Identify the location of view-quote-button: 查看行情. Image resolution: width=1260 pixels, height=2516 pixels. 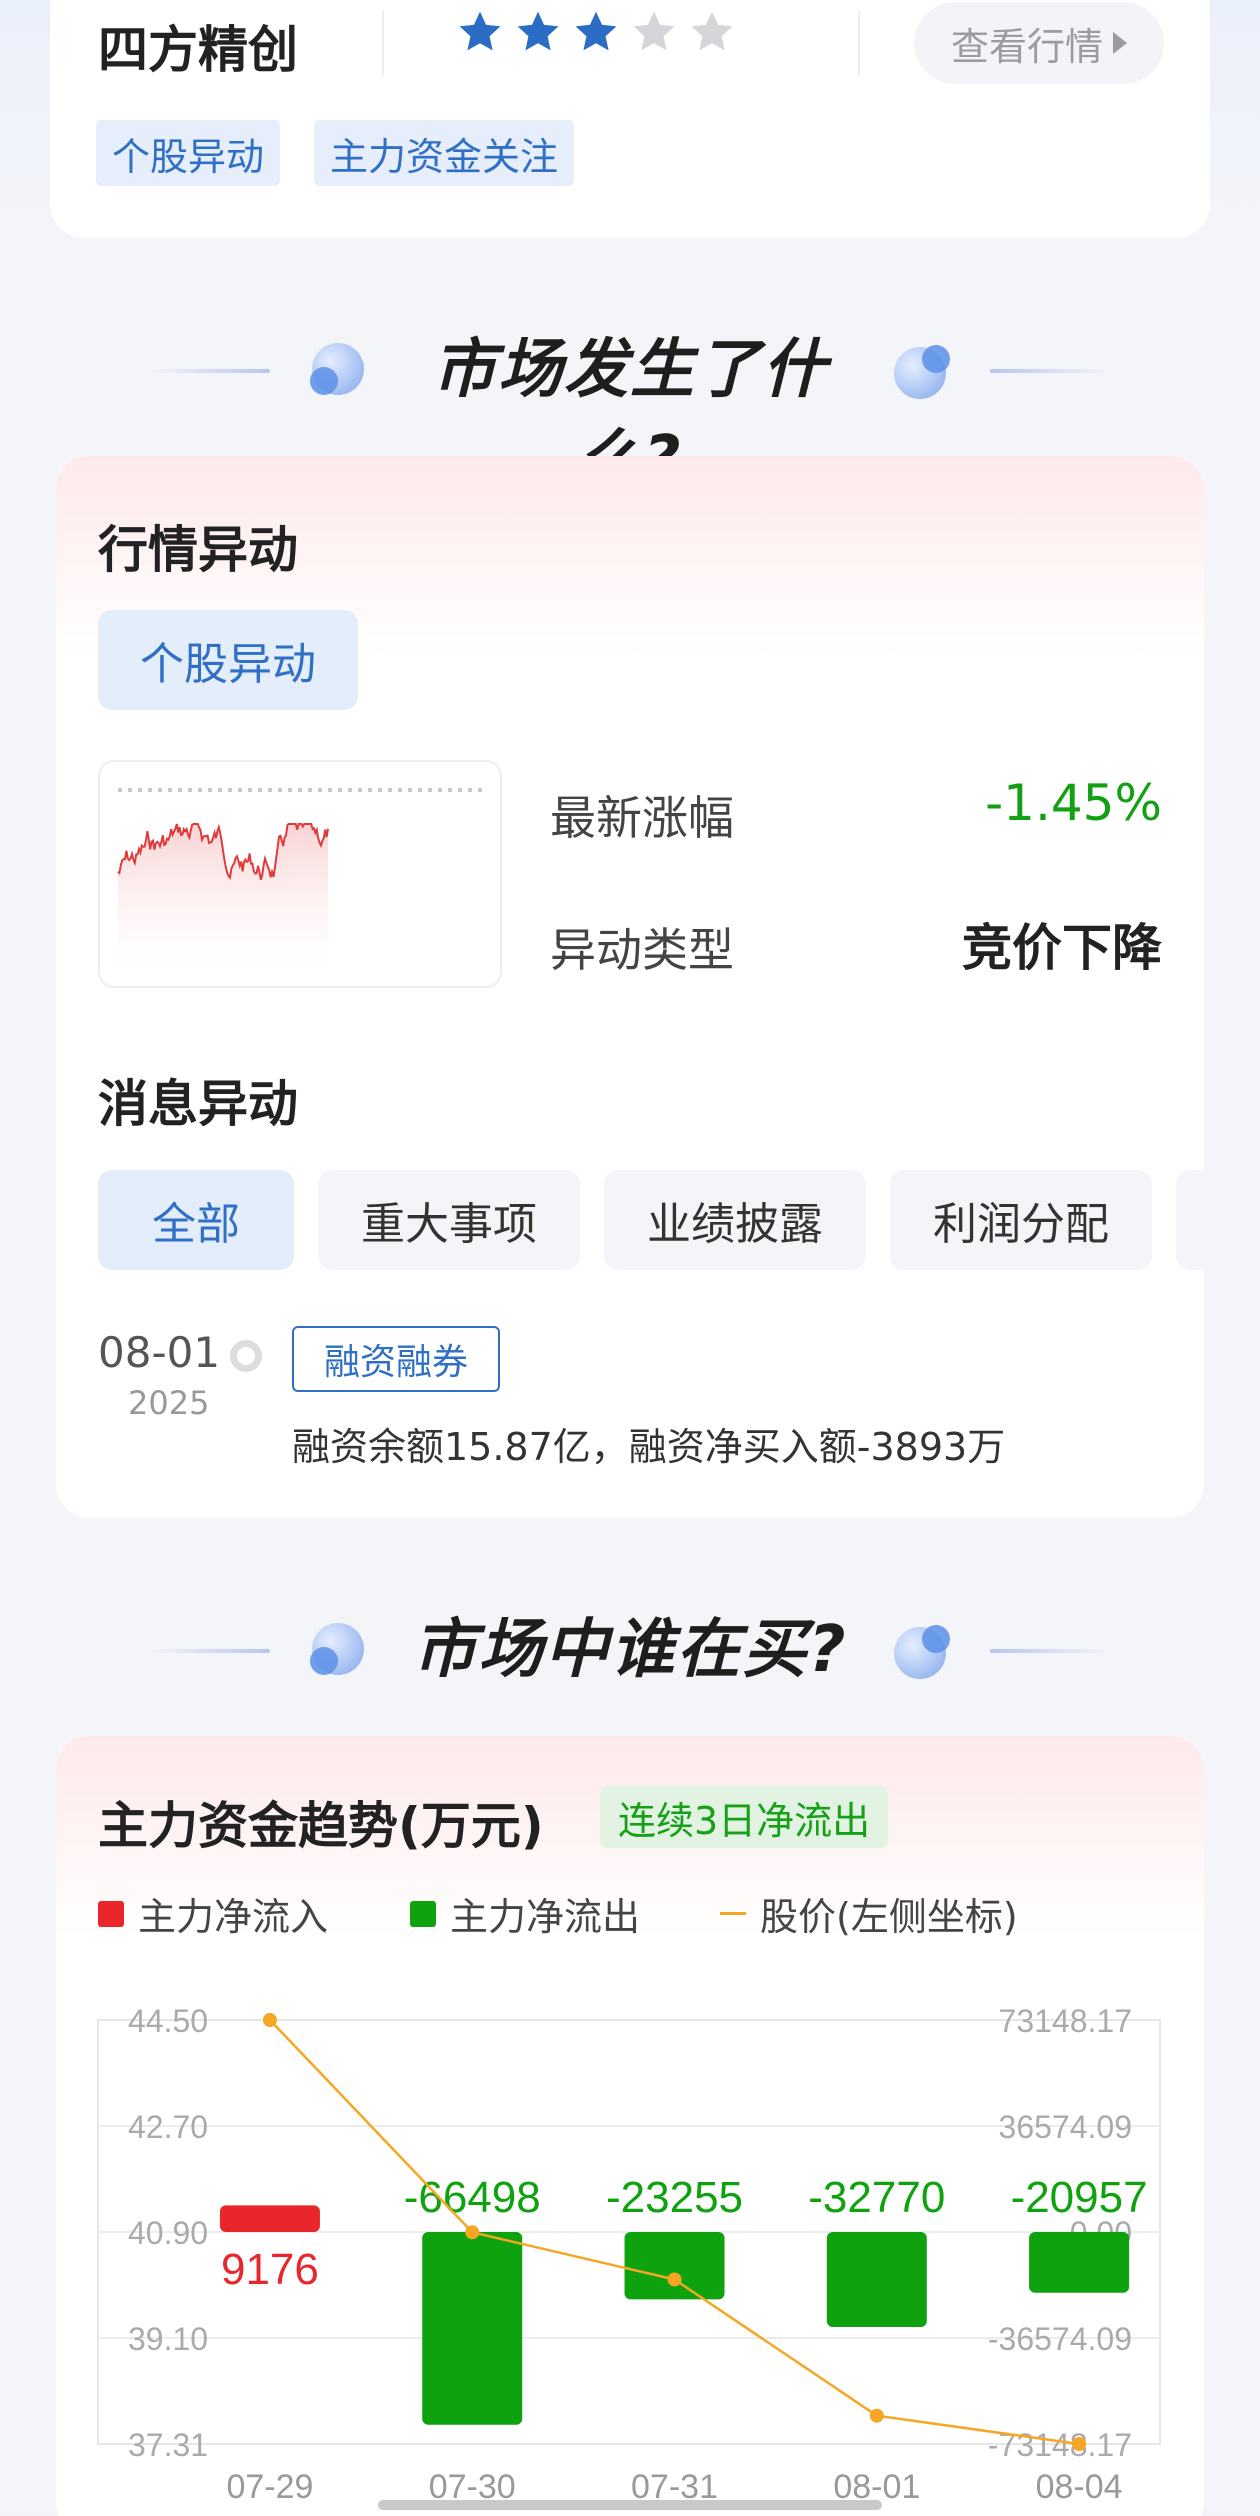
(1039, 43).